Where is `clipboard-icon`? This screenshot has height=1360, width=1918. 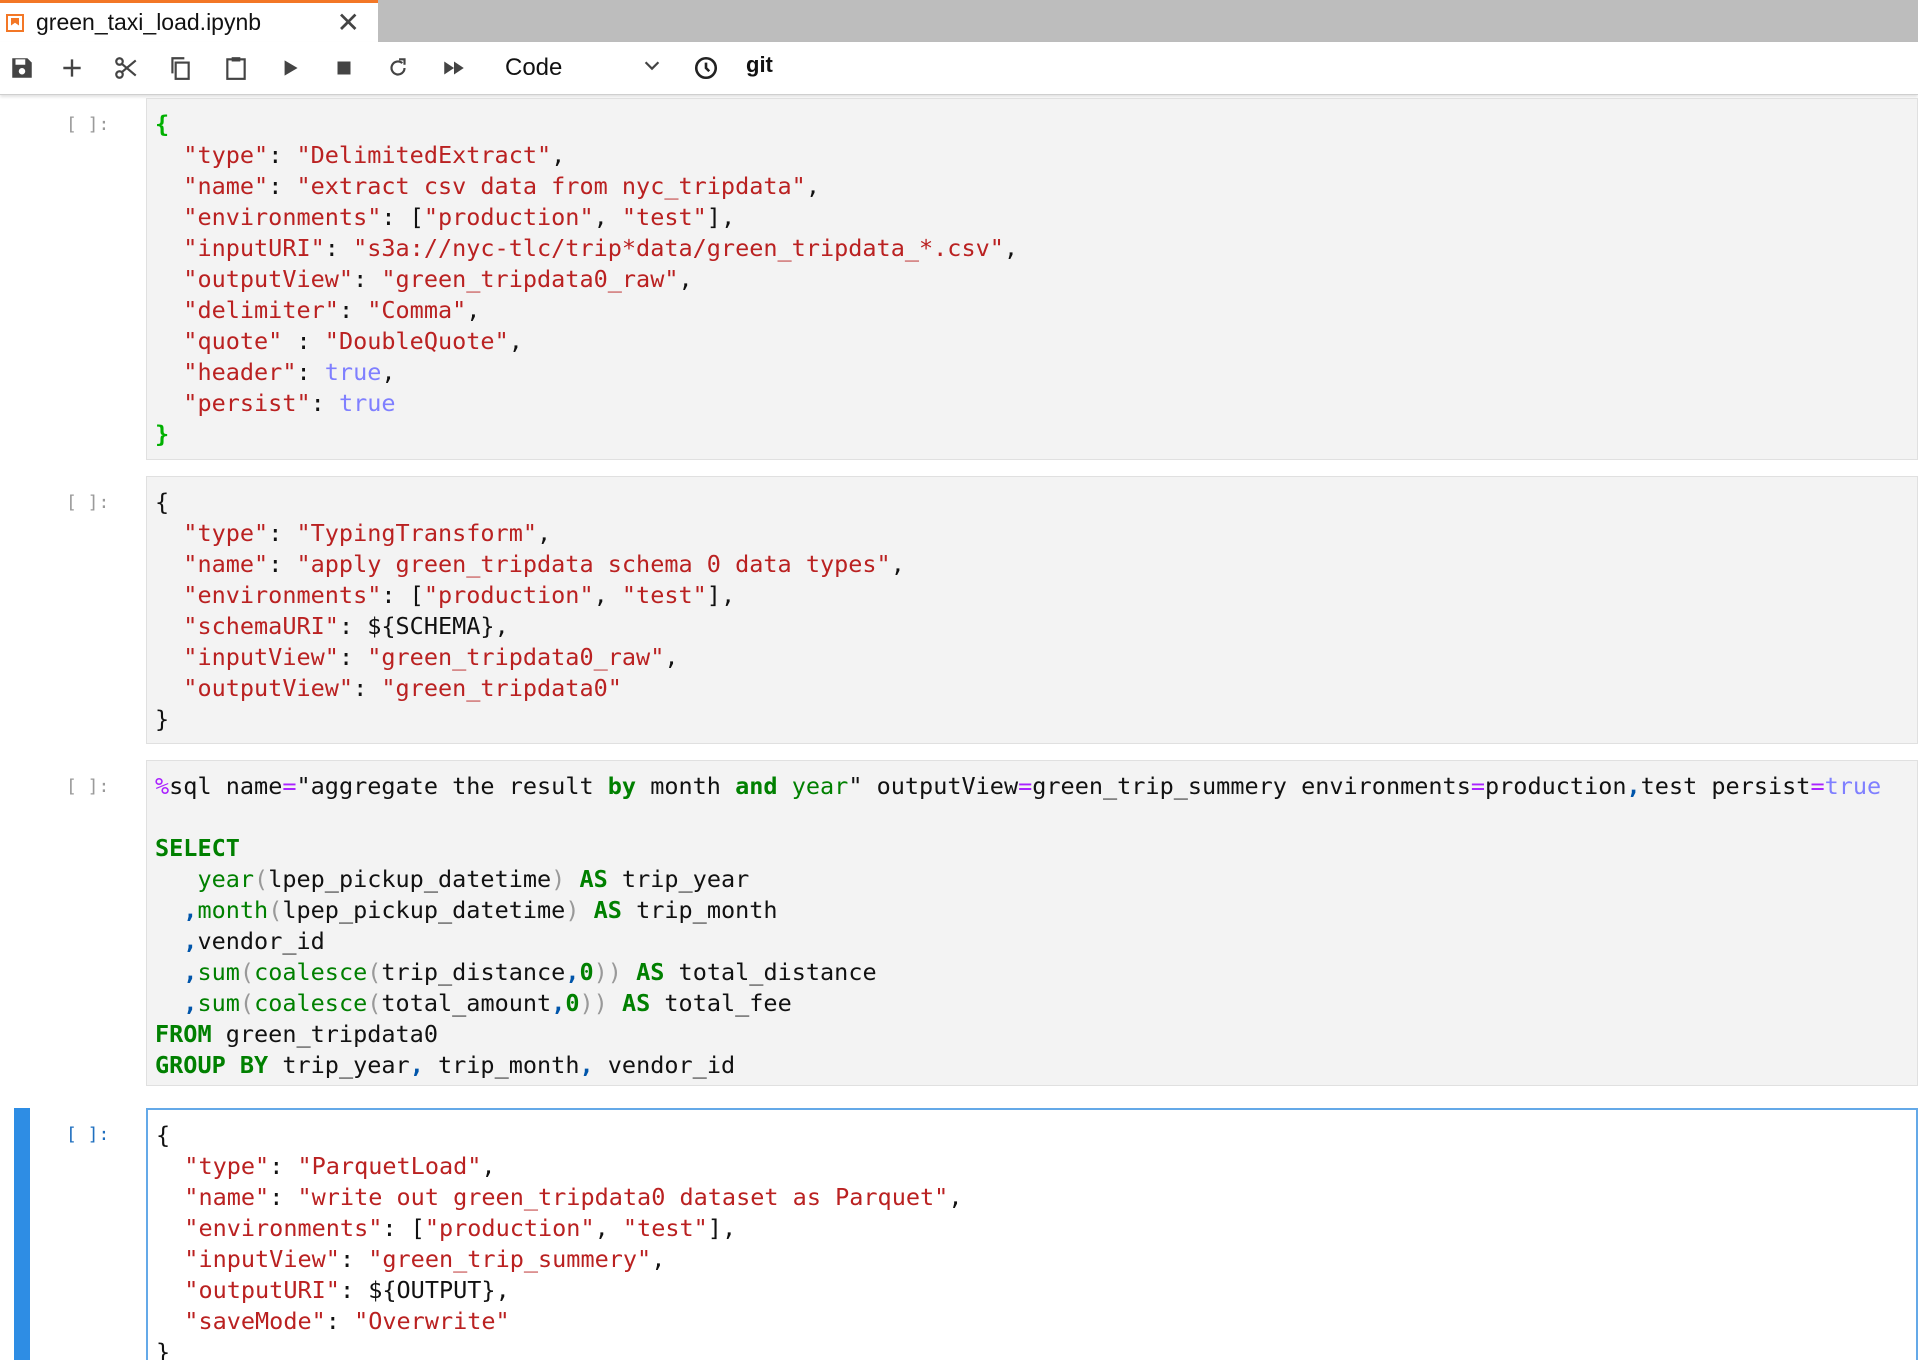 clipboard-icon is located at coordinates (236, 68).